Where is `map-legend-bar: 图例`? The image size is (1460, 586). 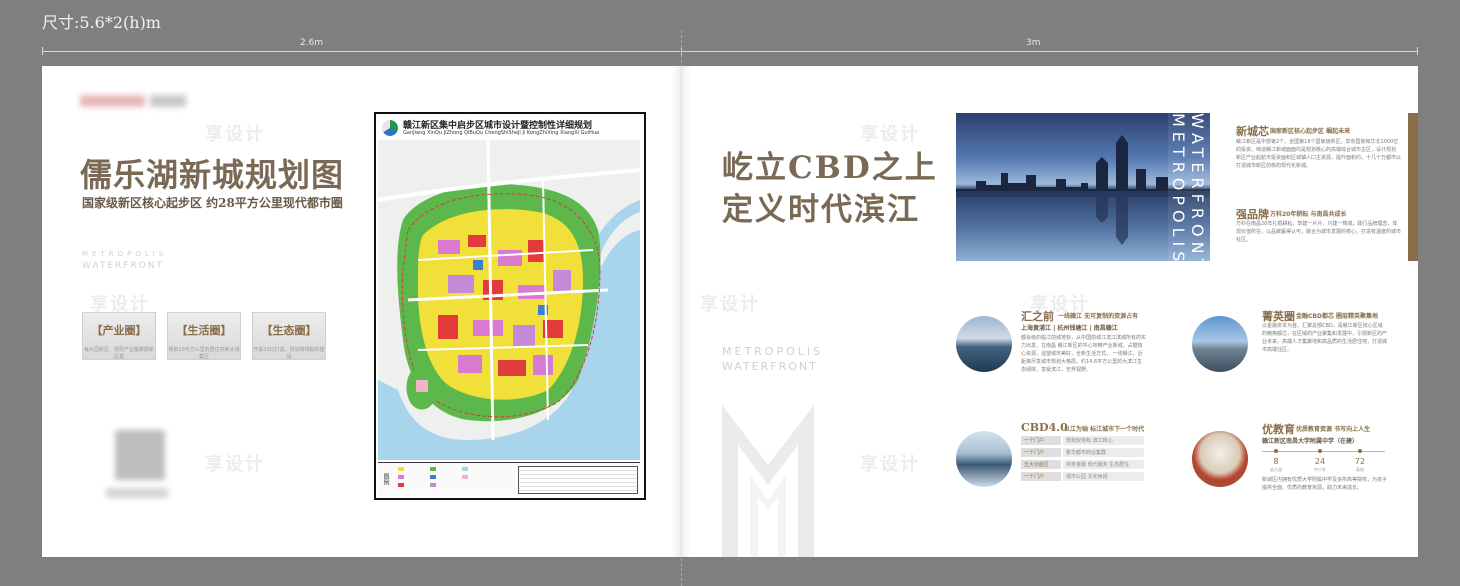
map-legend-bar: 图例 is located at coordinates (509, 478).